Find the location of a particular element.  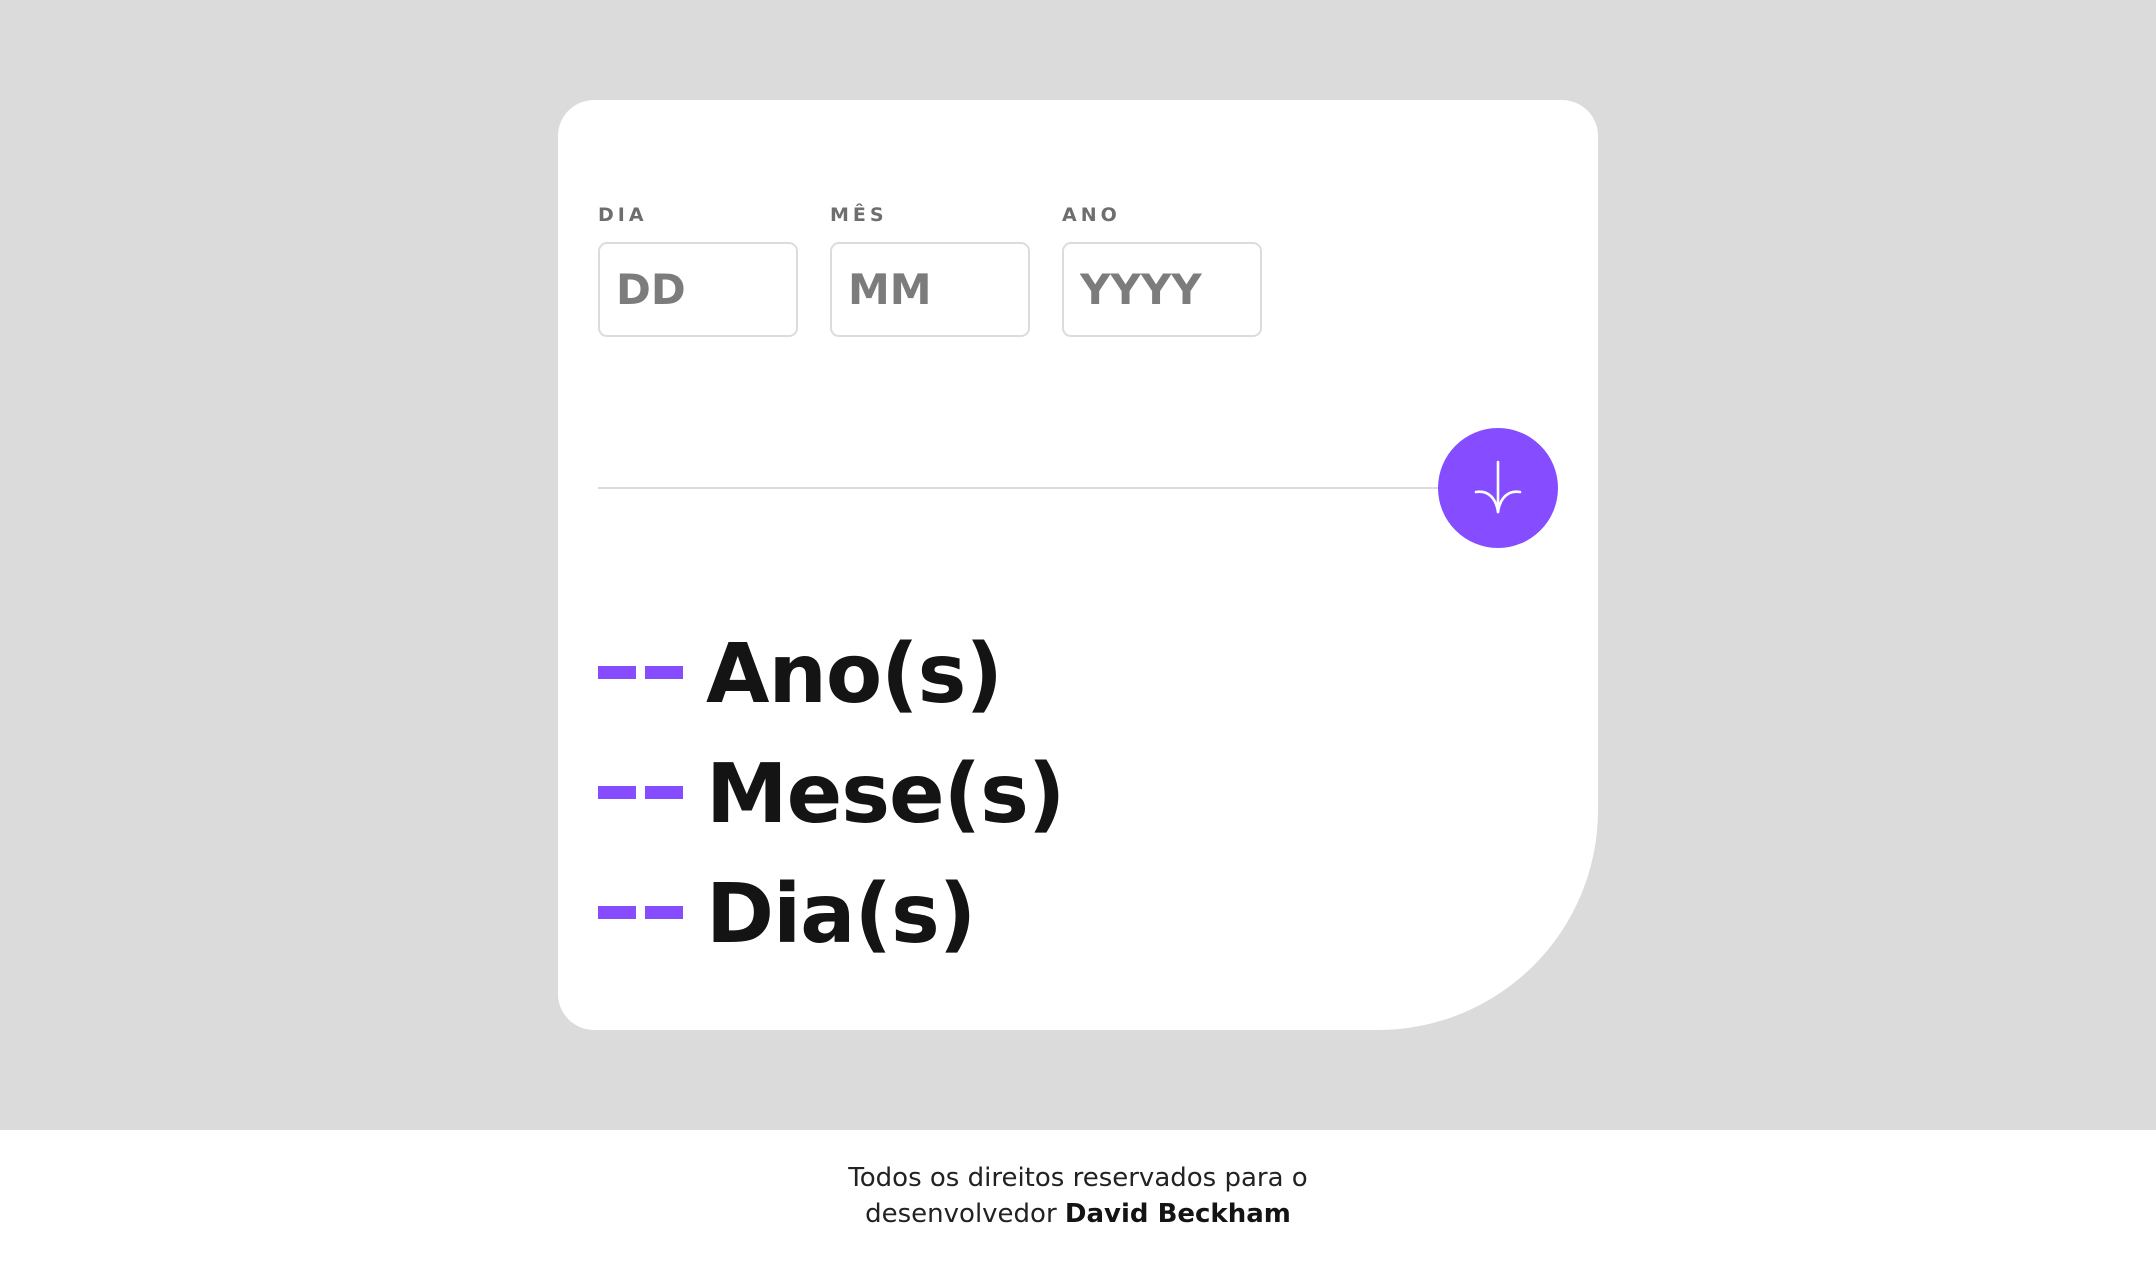

calculate-button is located at coordinates (1498, 488).